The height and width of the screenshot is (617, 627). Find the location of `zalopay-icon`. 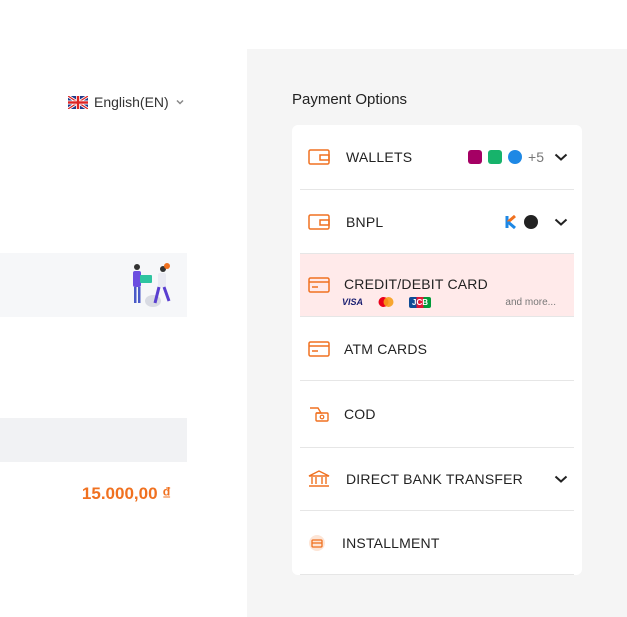

zalopay-icon is located at coordinates (495, 157).